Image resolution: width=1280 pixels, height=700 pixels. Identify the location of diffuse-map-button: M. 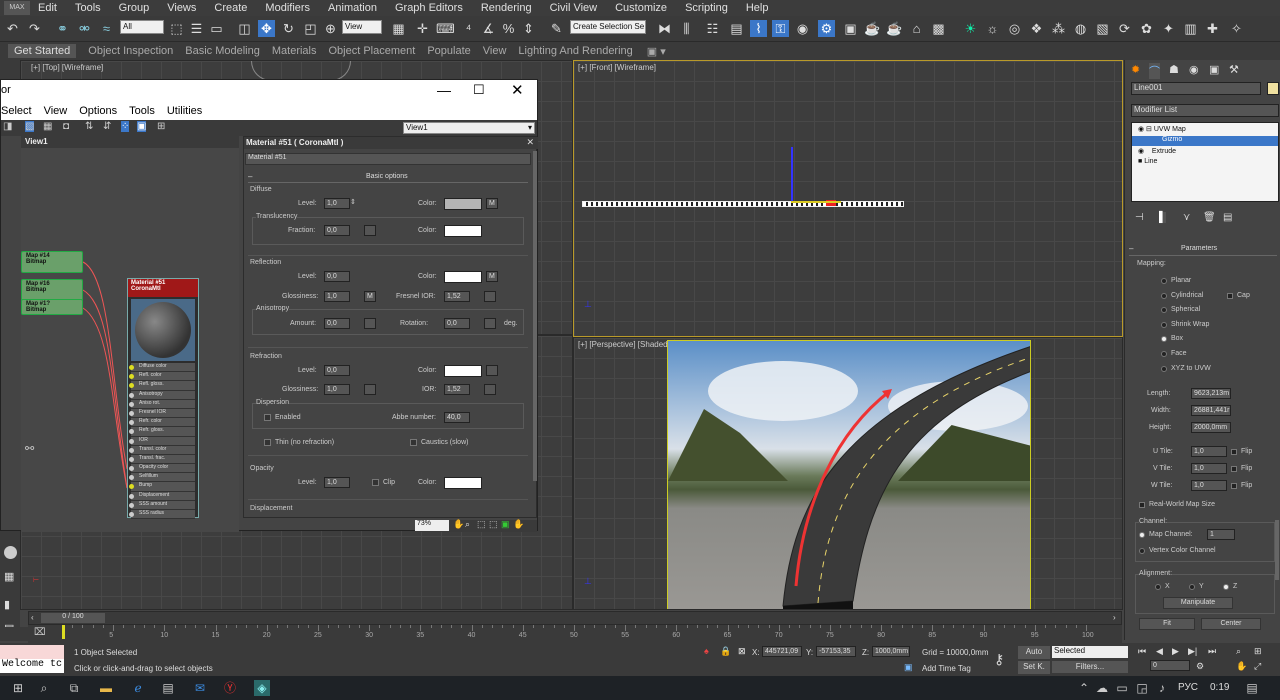
(492, 203).